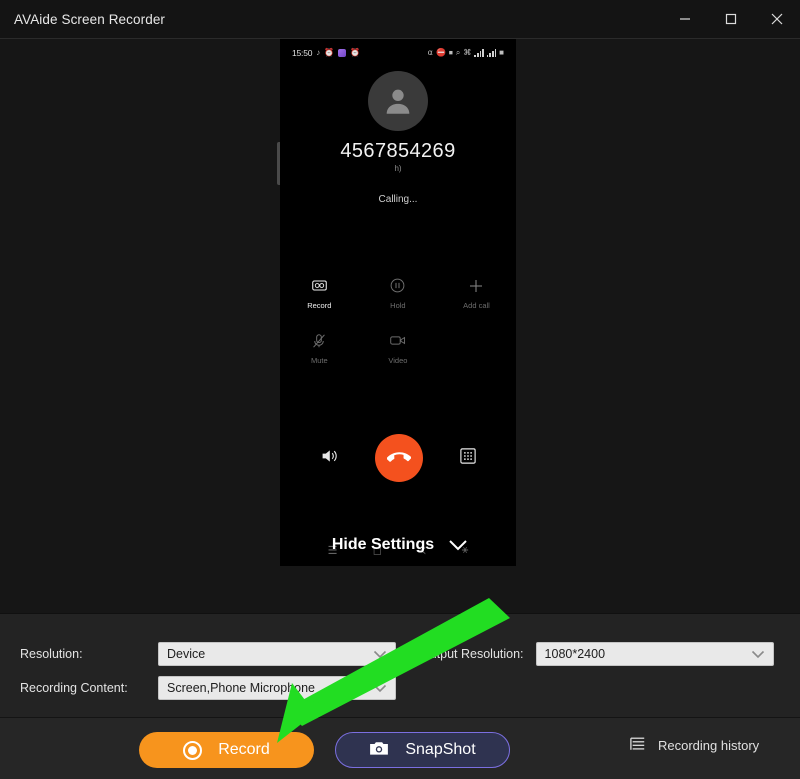  I want to click on signal-1-icon, so click(479, 53).